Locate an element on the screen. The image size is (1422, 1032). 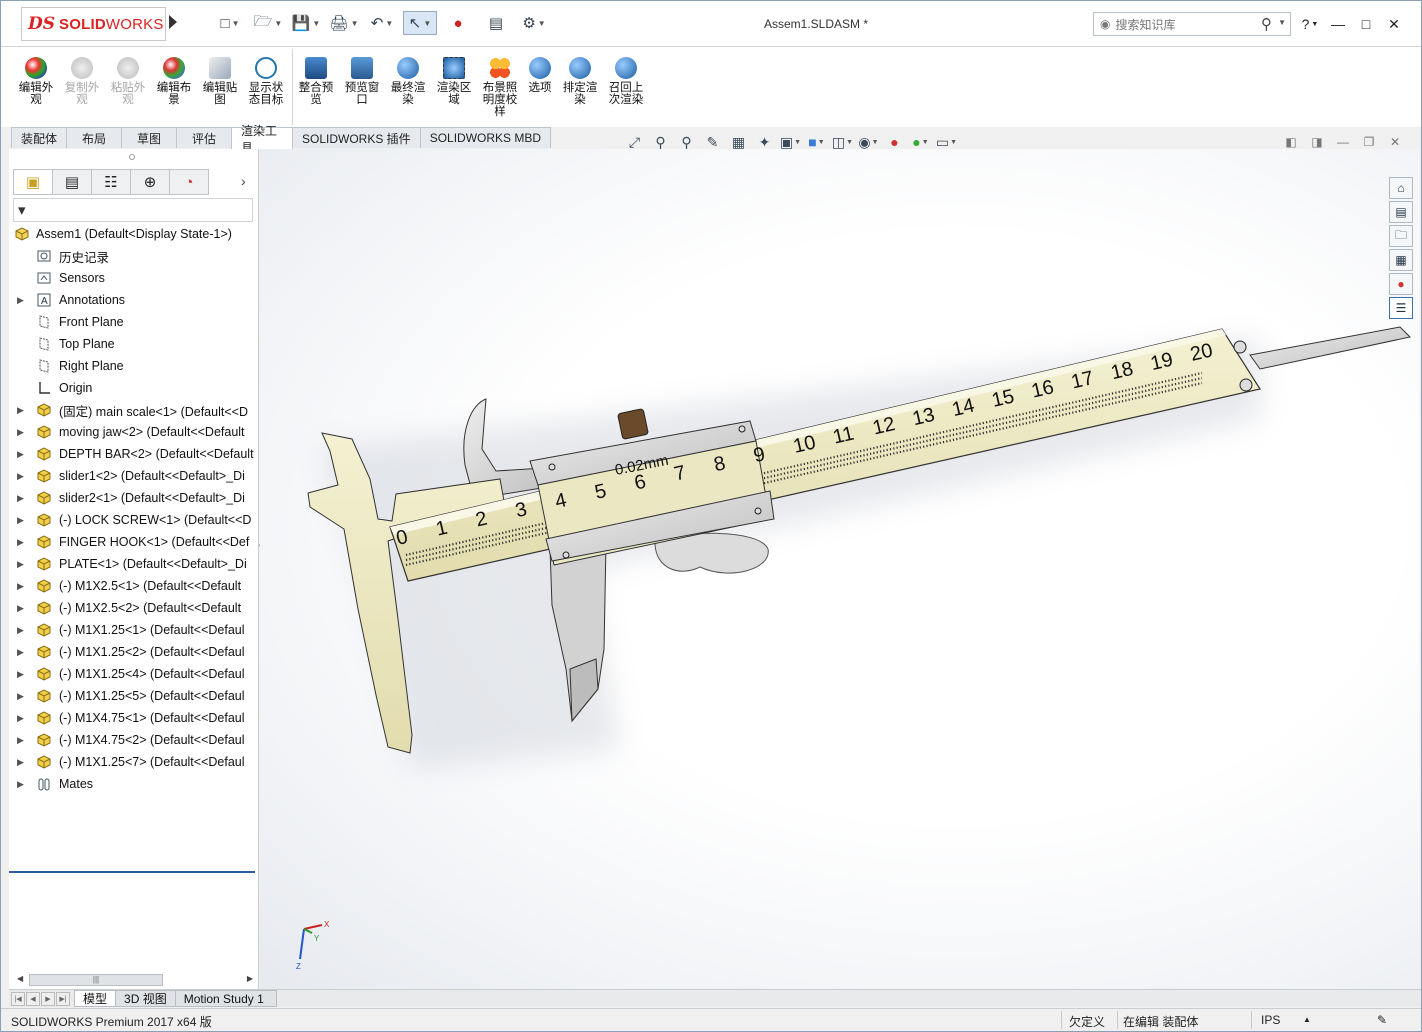
tree-item: Right Plane is located at coordinates (134, 366).